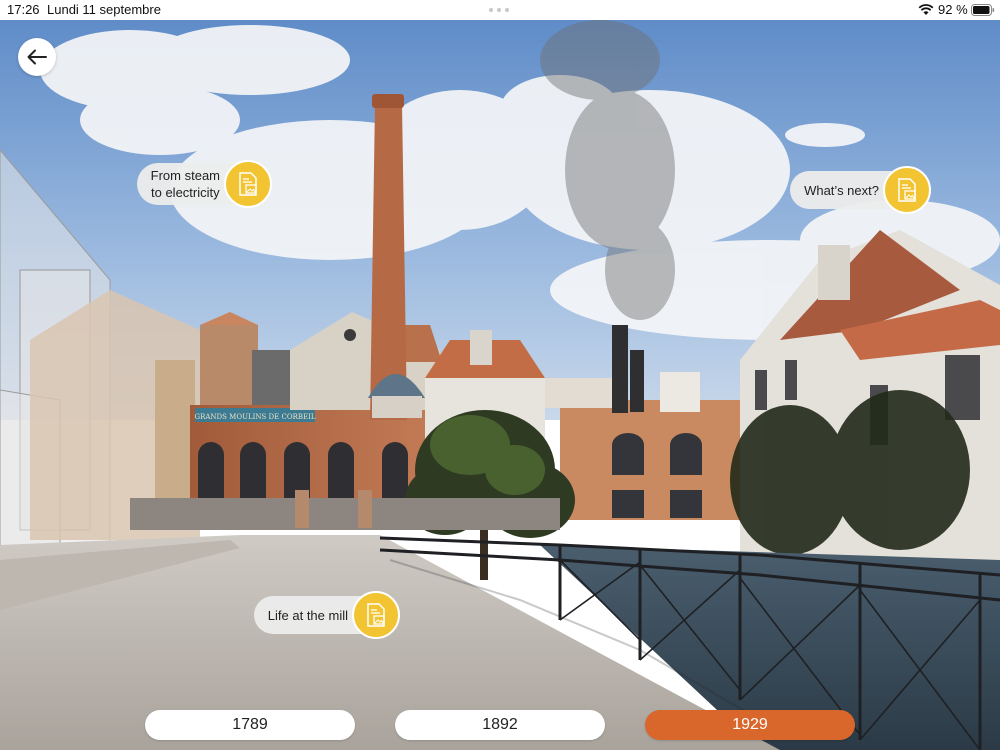 The height and width of the screenshot is (750, 1000). I want to click on back-button, so click(37, 57).